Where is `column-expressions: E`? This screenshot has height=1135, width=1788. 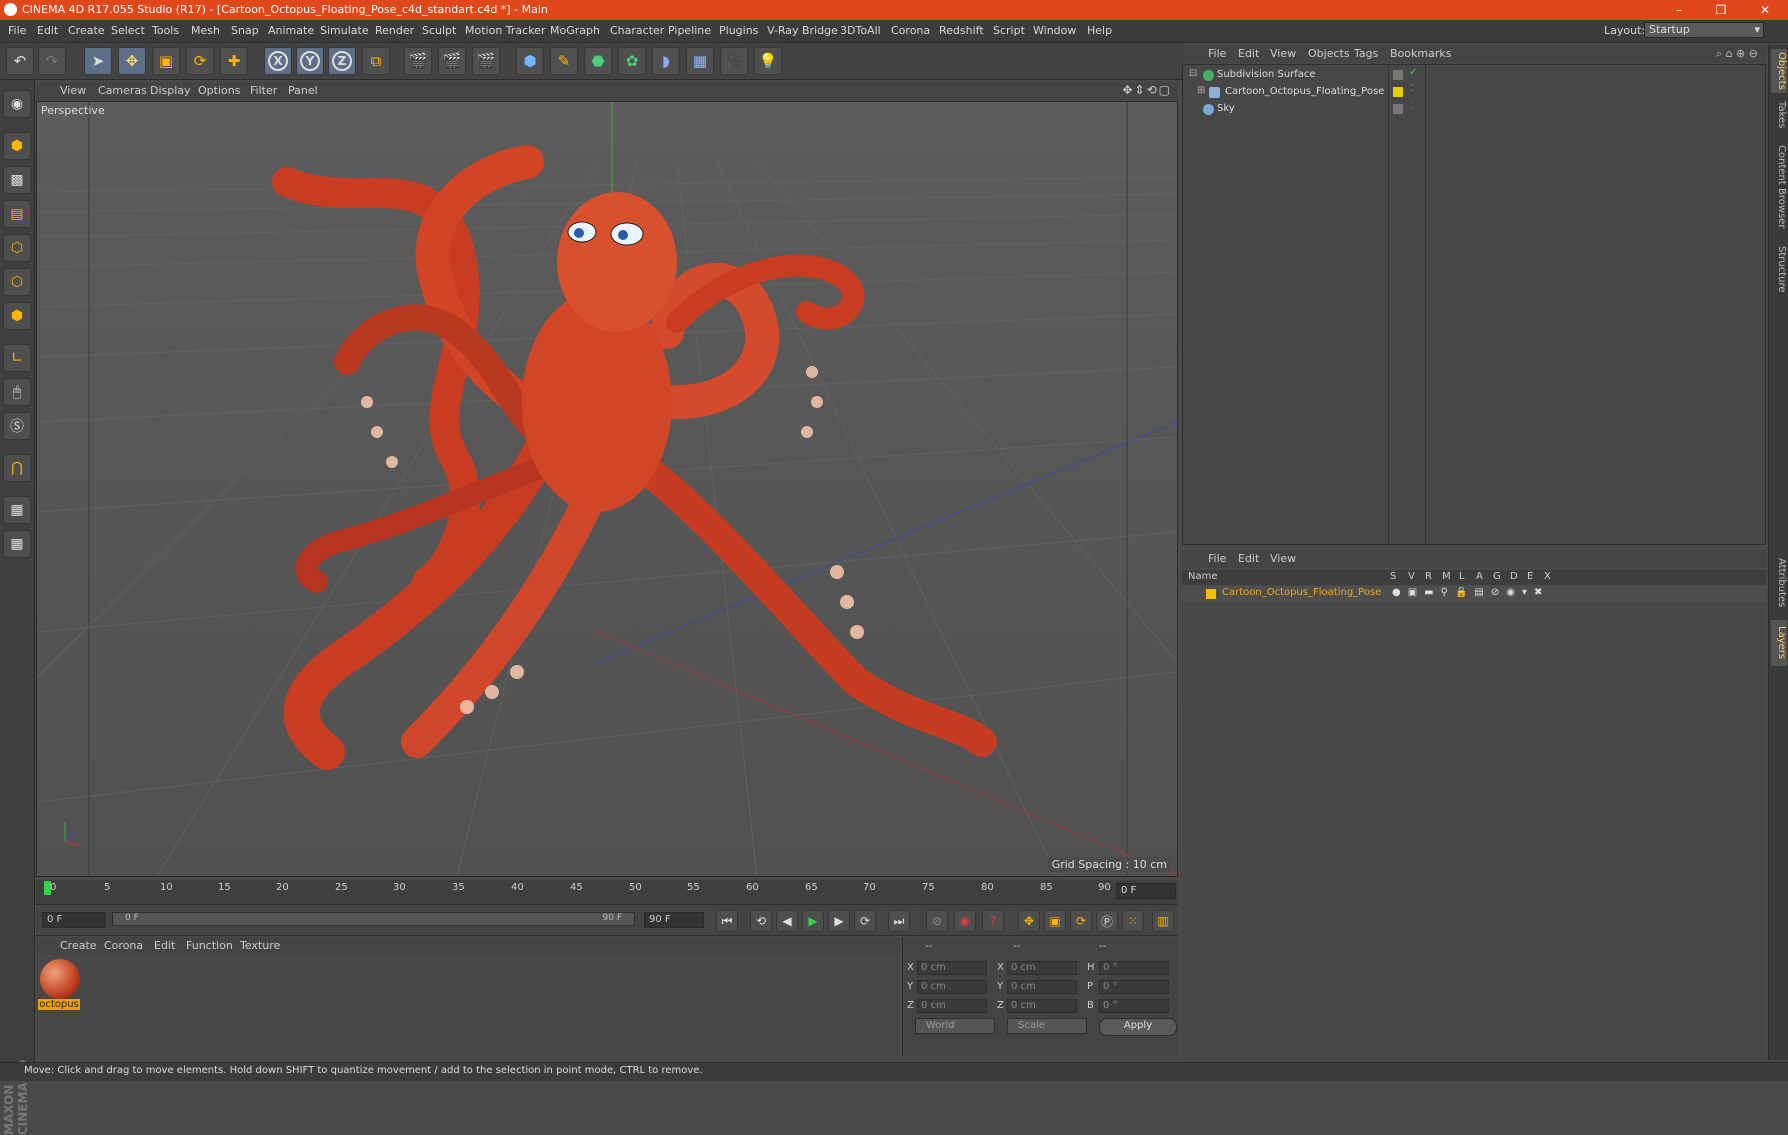
column-expressions: E is located at coordinates (1530, 576).